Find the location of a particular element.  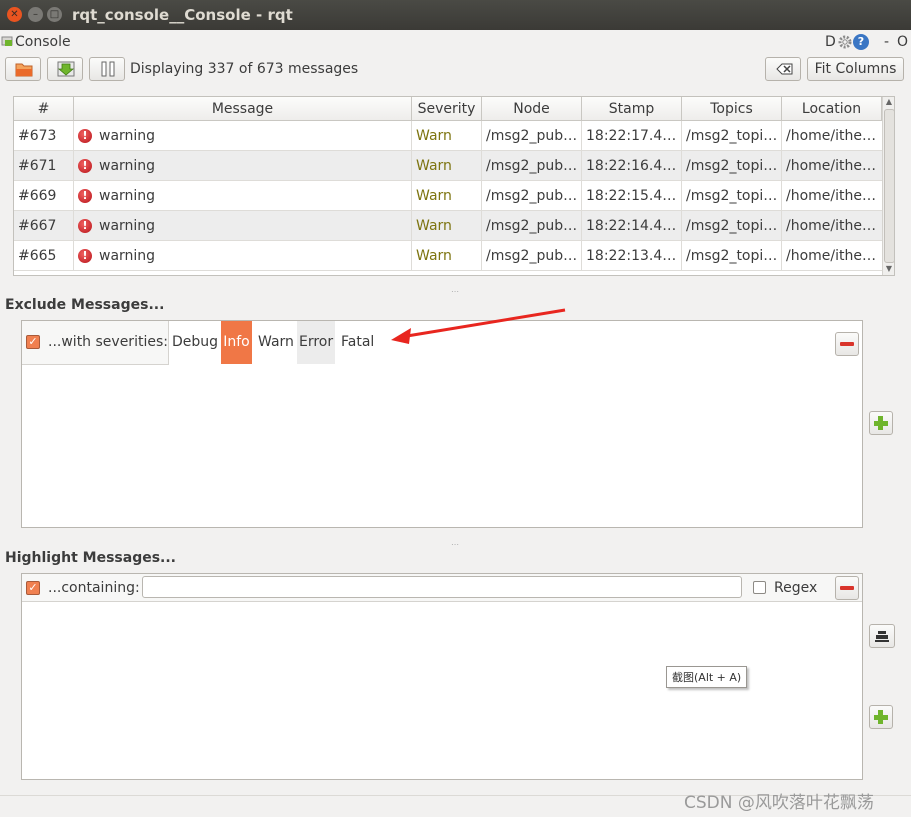

cell-id: #665 is located at coordinates (44, 256).